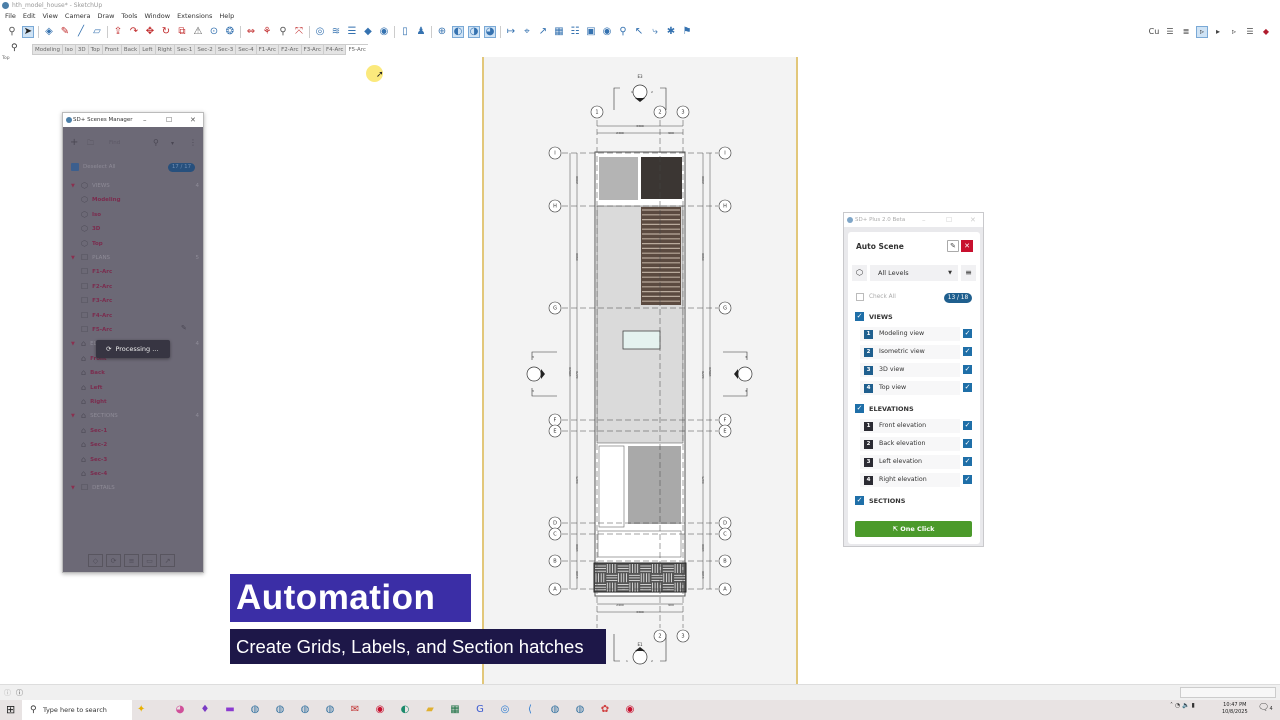  Describe the element at coordinates (135, 258) in the screenshot. I see `scene-group-plans: ▼ ☐ PLANS 5` at that location.